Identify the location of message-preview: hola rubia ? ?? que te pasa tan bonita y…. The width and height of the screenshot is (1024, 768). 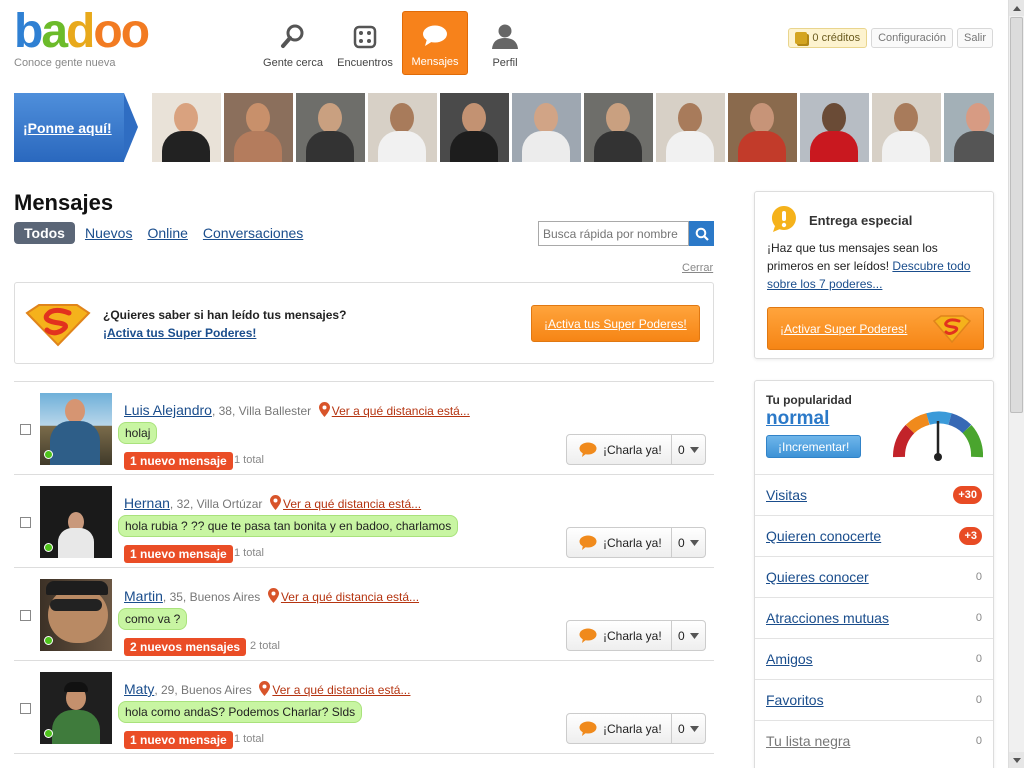
(288, 526).